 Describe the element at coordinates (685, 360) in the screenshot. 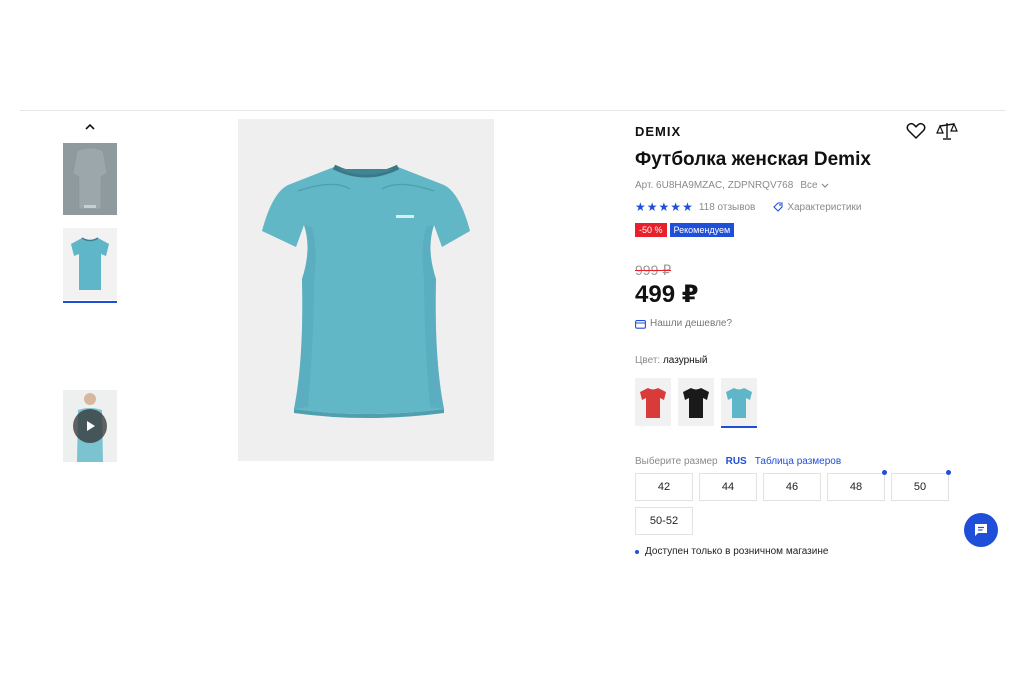

I see `color-value: лазурный` at that location.